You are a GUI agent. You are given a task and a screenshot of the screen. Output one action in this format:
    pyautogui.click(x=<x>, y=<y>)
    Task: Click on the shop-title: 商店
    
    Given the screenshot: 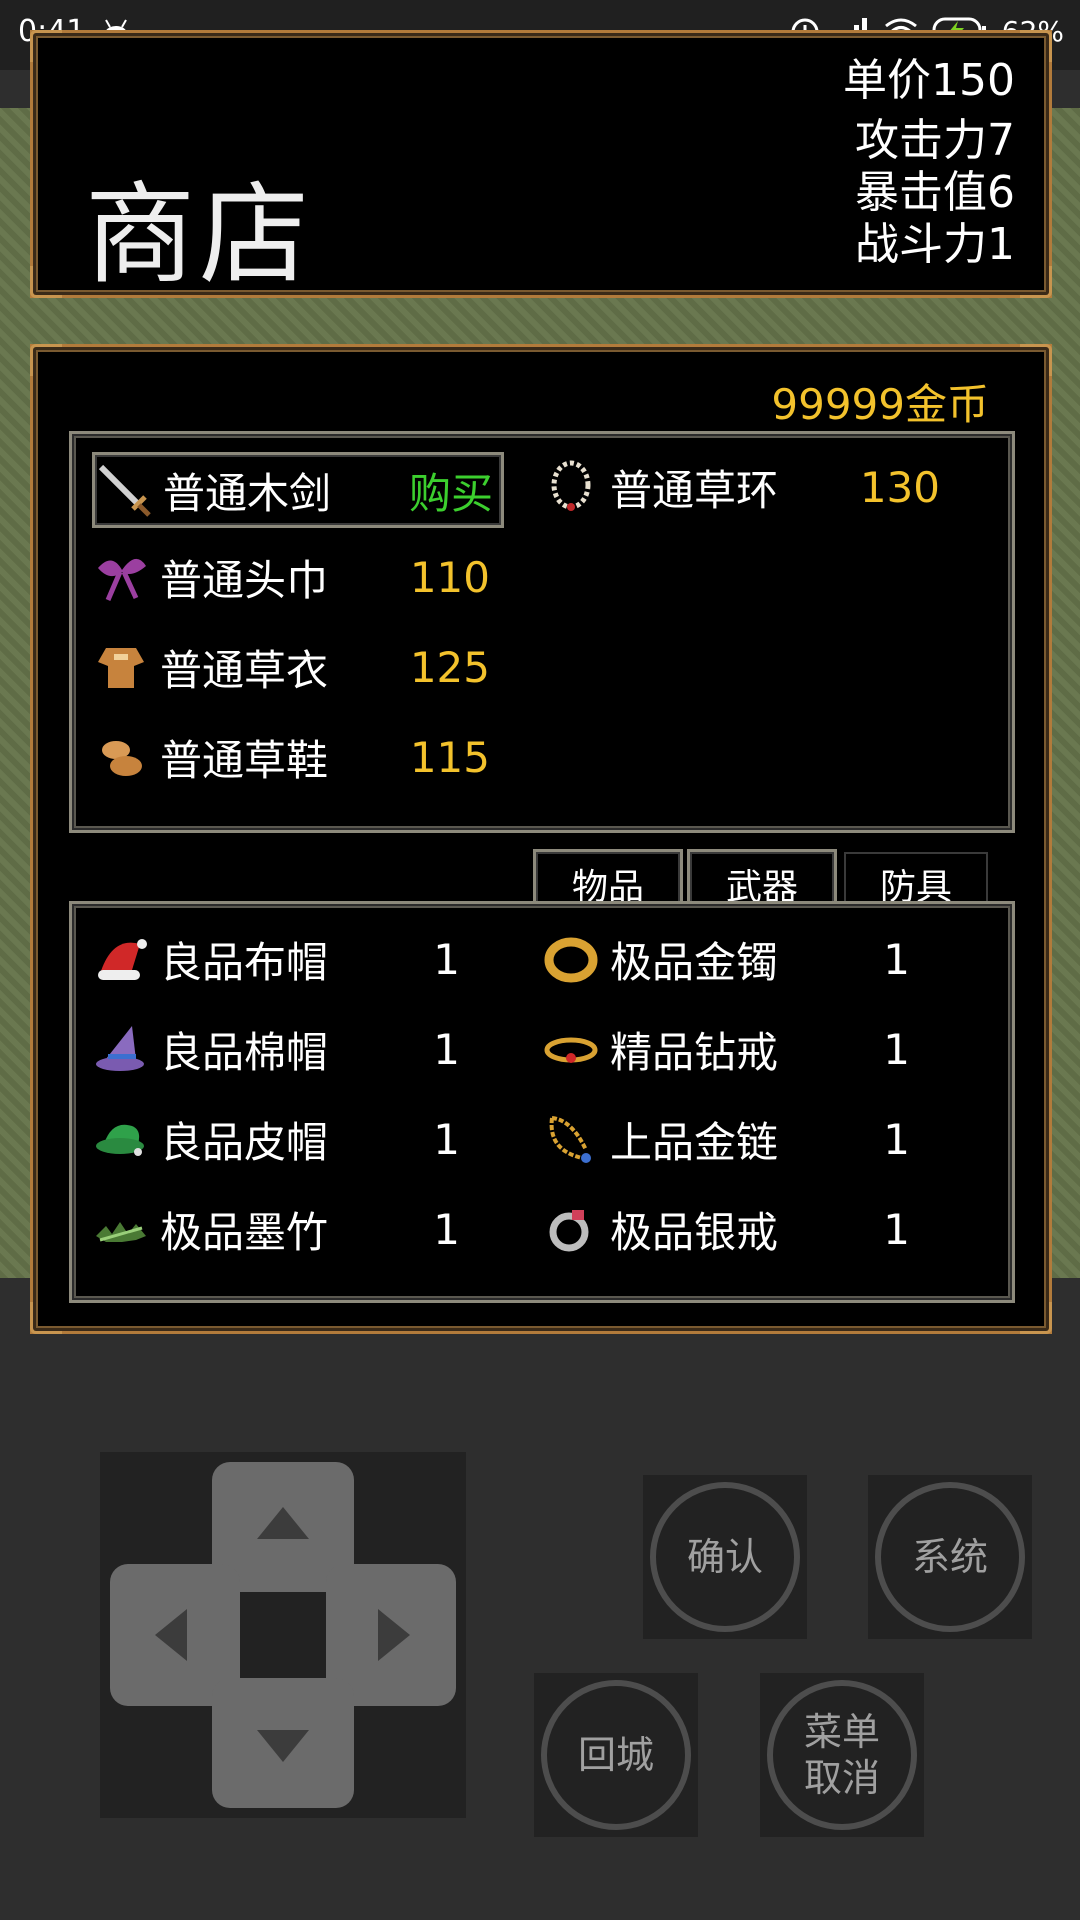 What is the action you would take?
    pyautogui.click(x=199, y=235)
    